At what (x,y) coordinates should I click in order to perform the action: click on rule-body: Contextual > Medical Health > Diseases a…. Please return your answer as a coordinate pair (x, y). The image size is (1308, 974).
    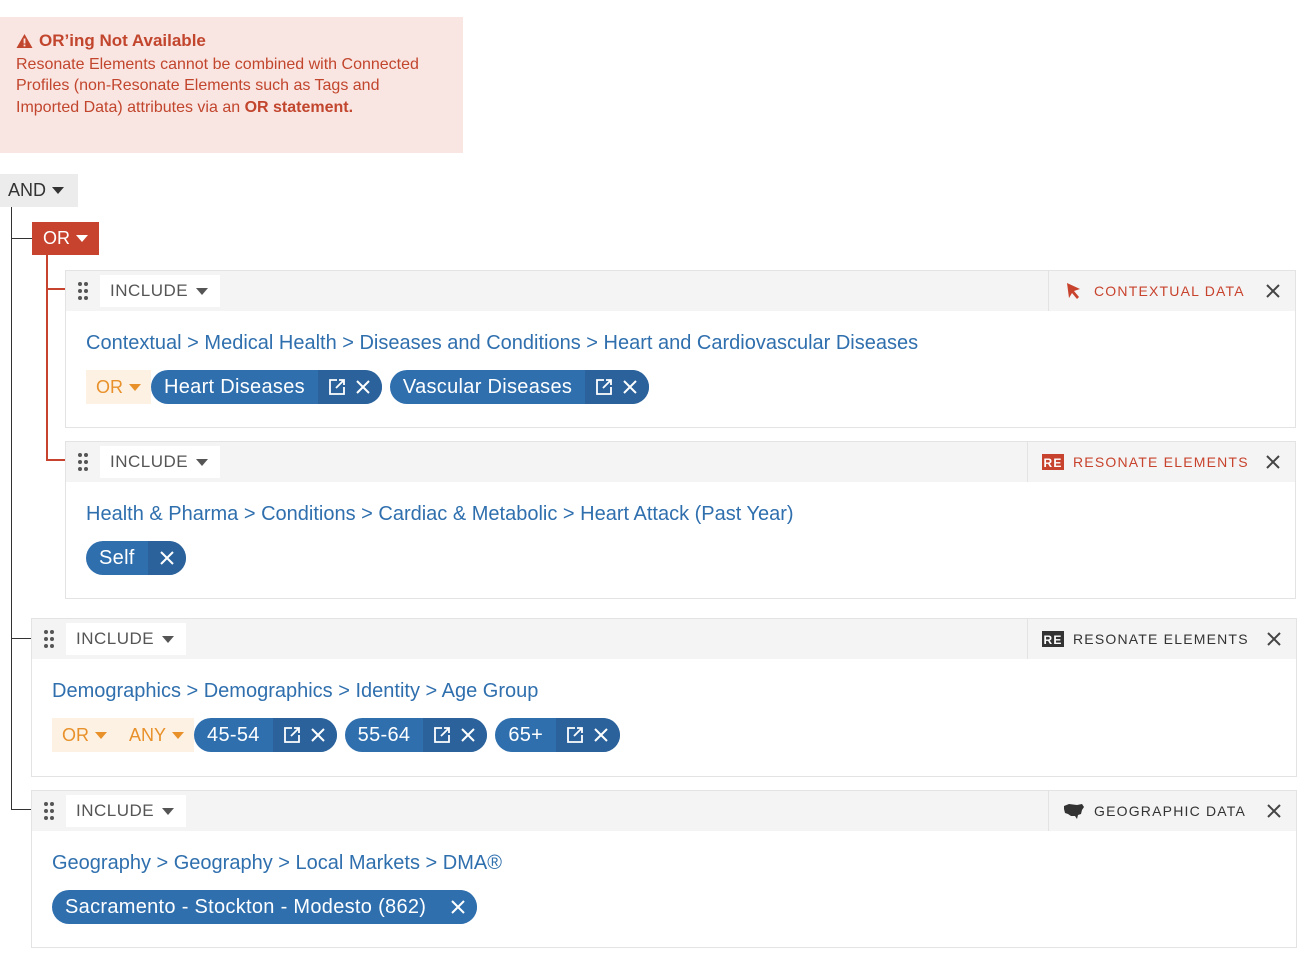
    Looking at the image, I should click on (680, 357).